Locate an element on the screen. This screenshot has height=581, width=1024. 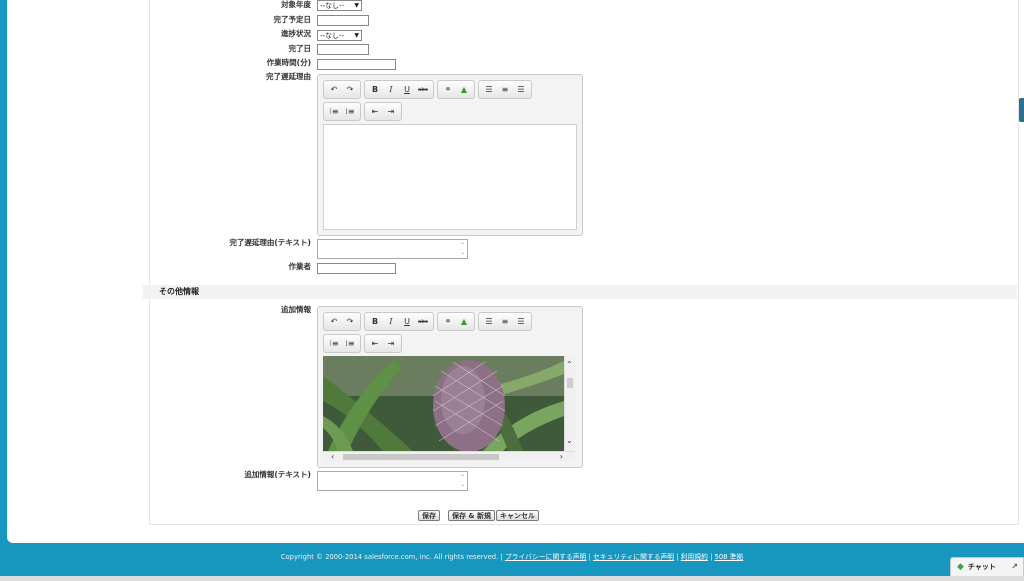
section-508-link: 508 準拠 is located at coordinates (729, 557).